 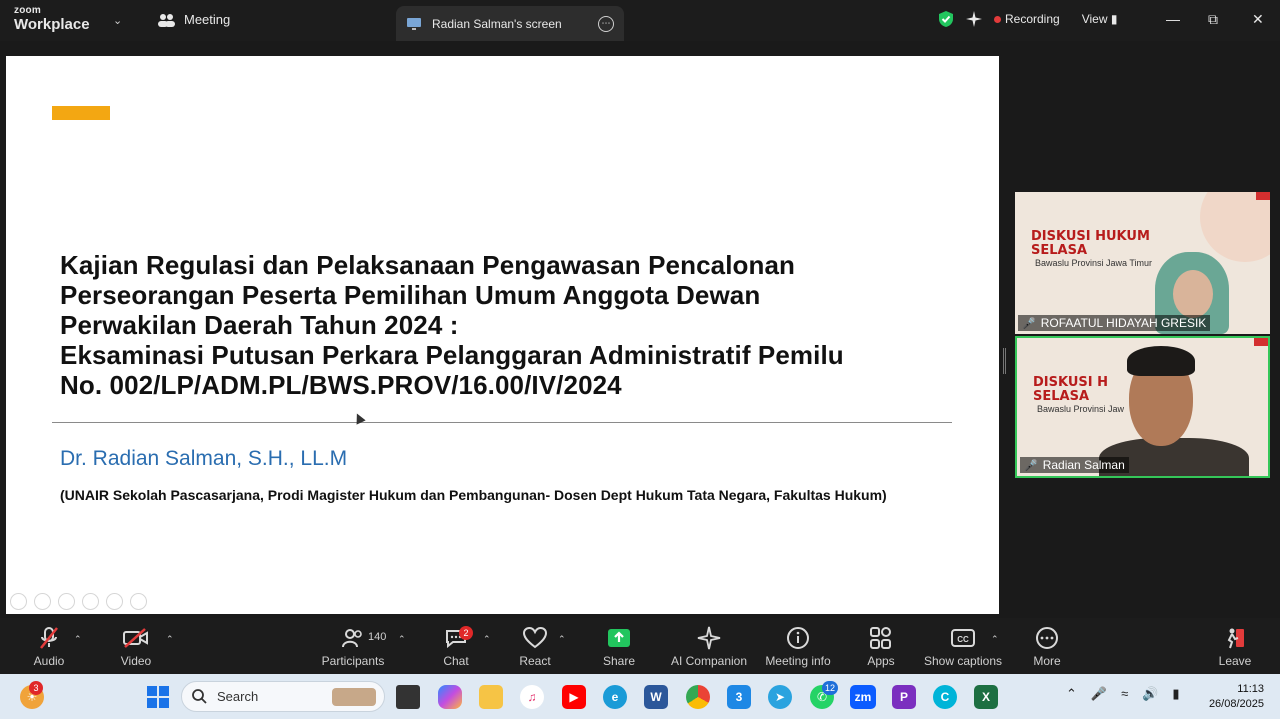 What do you see at coordinates (78, 639) in the screenshot?
I see `audio-options-icon: ⌃` at bounding box center [78, 639].